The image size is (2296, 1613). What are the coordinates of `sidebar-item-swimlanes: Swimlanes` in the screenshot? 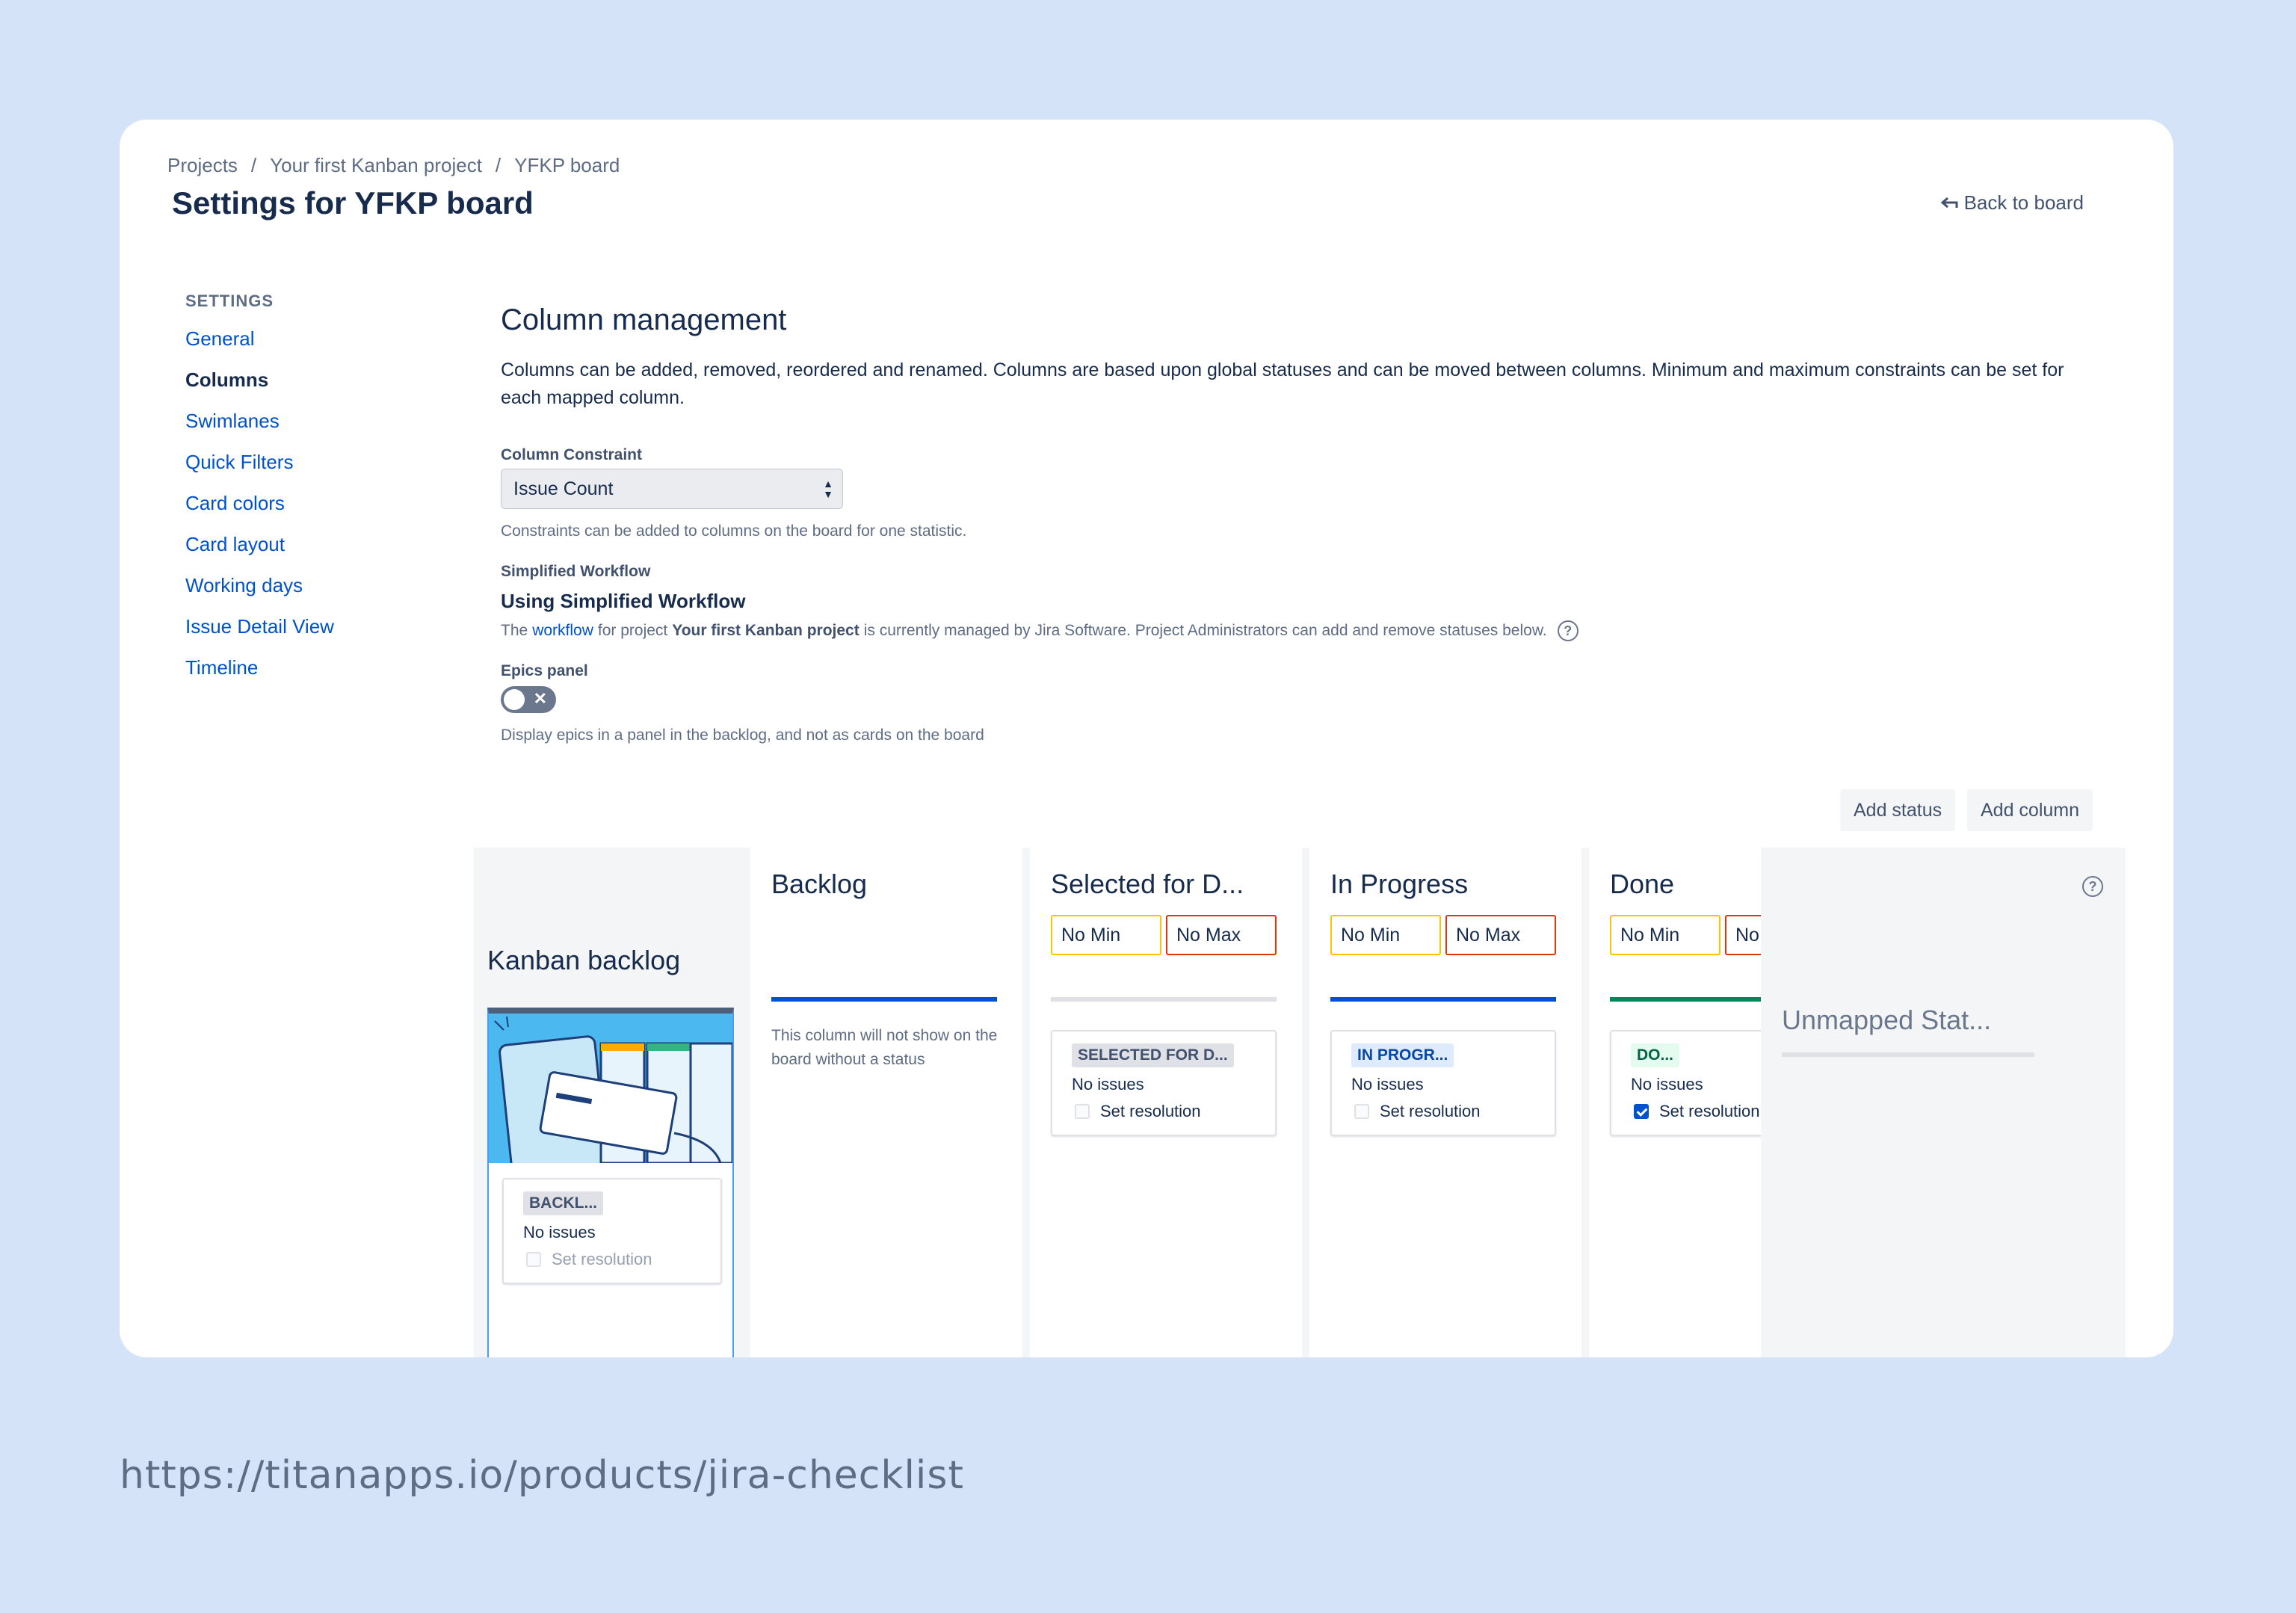 It's located at (260, 431).